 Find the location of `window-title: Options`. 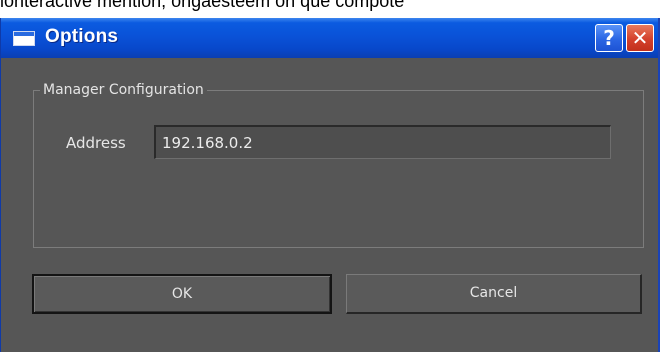

window-title: Options is located at coordinates (82, 36).